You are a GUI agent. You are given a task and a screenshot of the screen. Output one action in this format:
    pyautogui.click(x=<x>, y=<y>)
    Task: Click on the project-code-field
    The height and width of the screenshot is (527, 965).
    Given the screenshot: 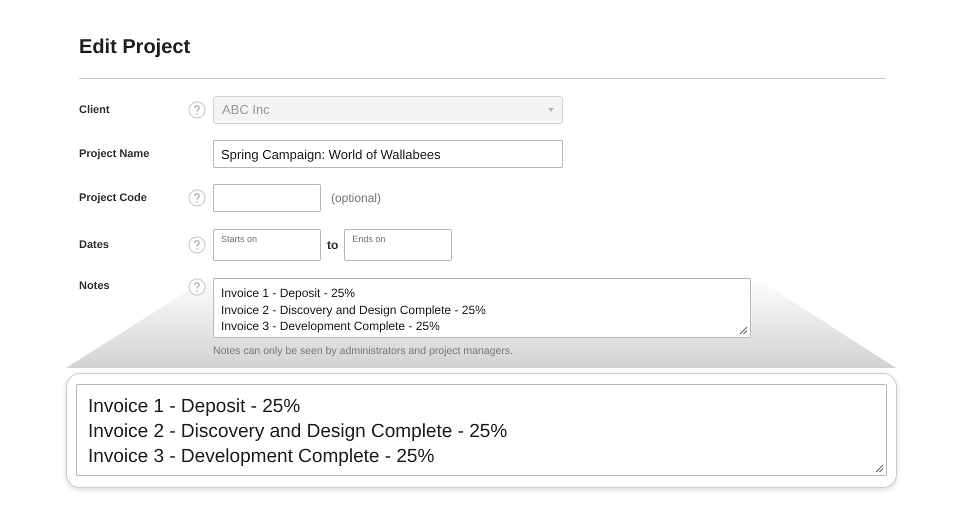 What is the action you would take?
    pyautogui.click(x=267, y=198)
    